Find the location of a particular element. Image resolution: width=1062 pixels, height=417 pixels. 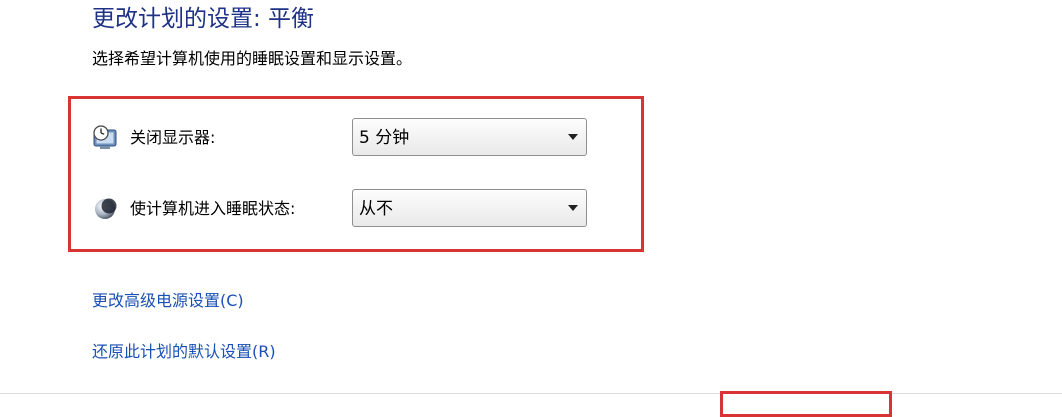

page-subtitle: 选择希望计算机使用的睡眠设置和显示设置。 is located at coordinates (252, 58).